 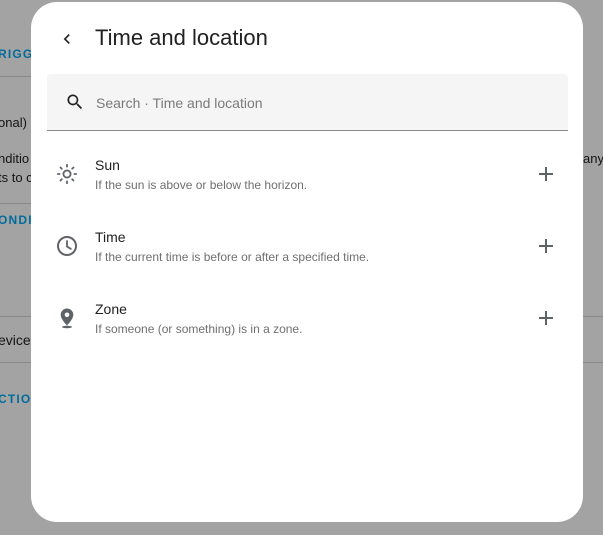 I want to click on item-title: Zone, so click(x=111, y=309).